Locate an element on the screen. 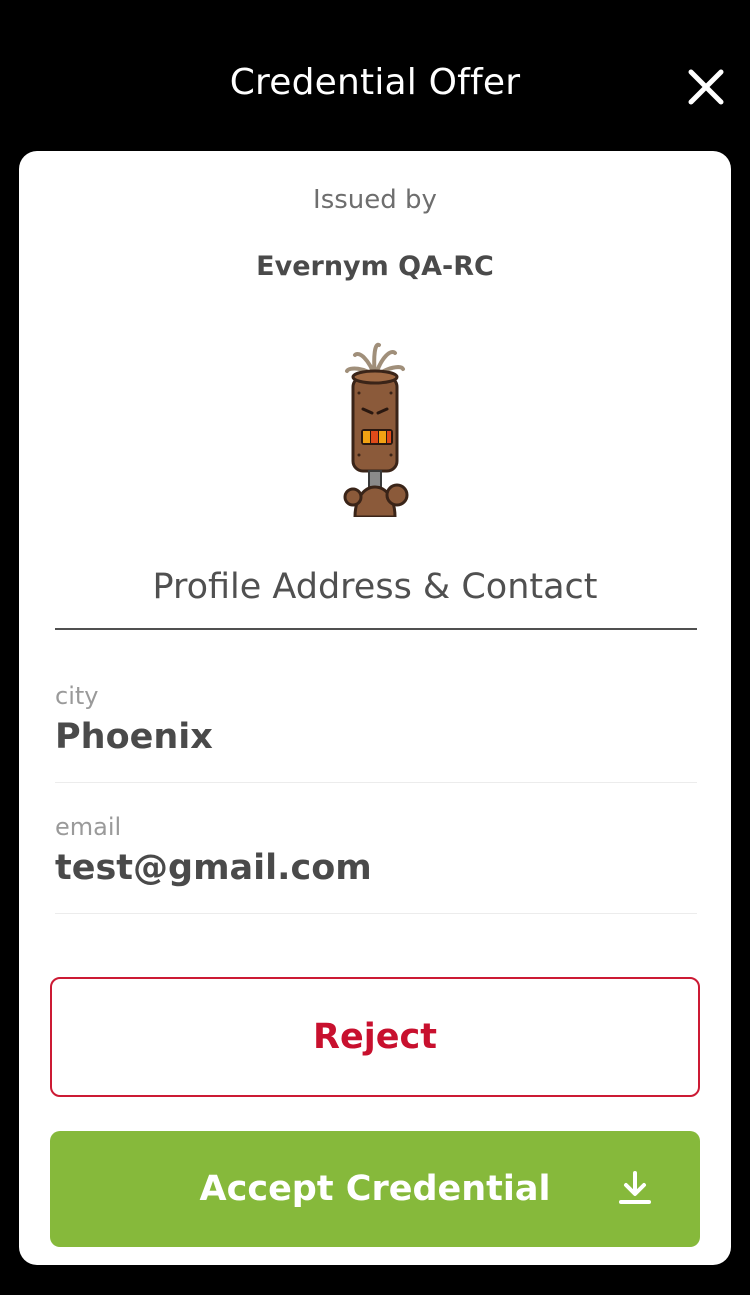  reject-button-label: Reject is located at coordinates (375, 1037).